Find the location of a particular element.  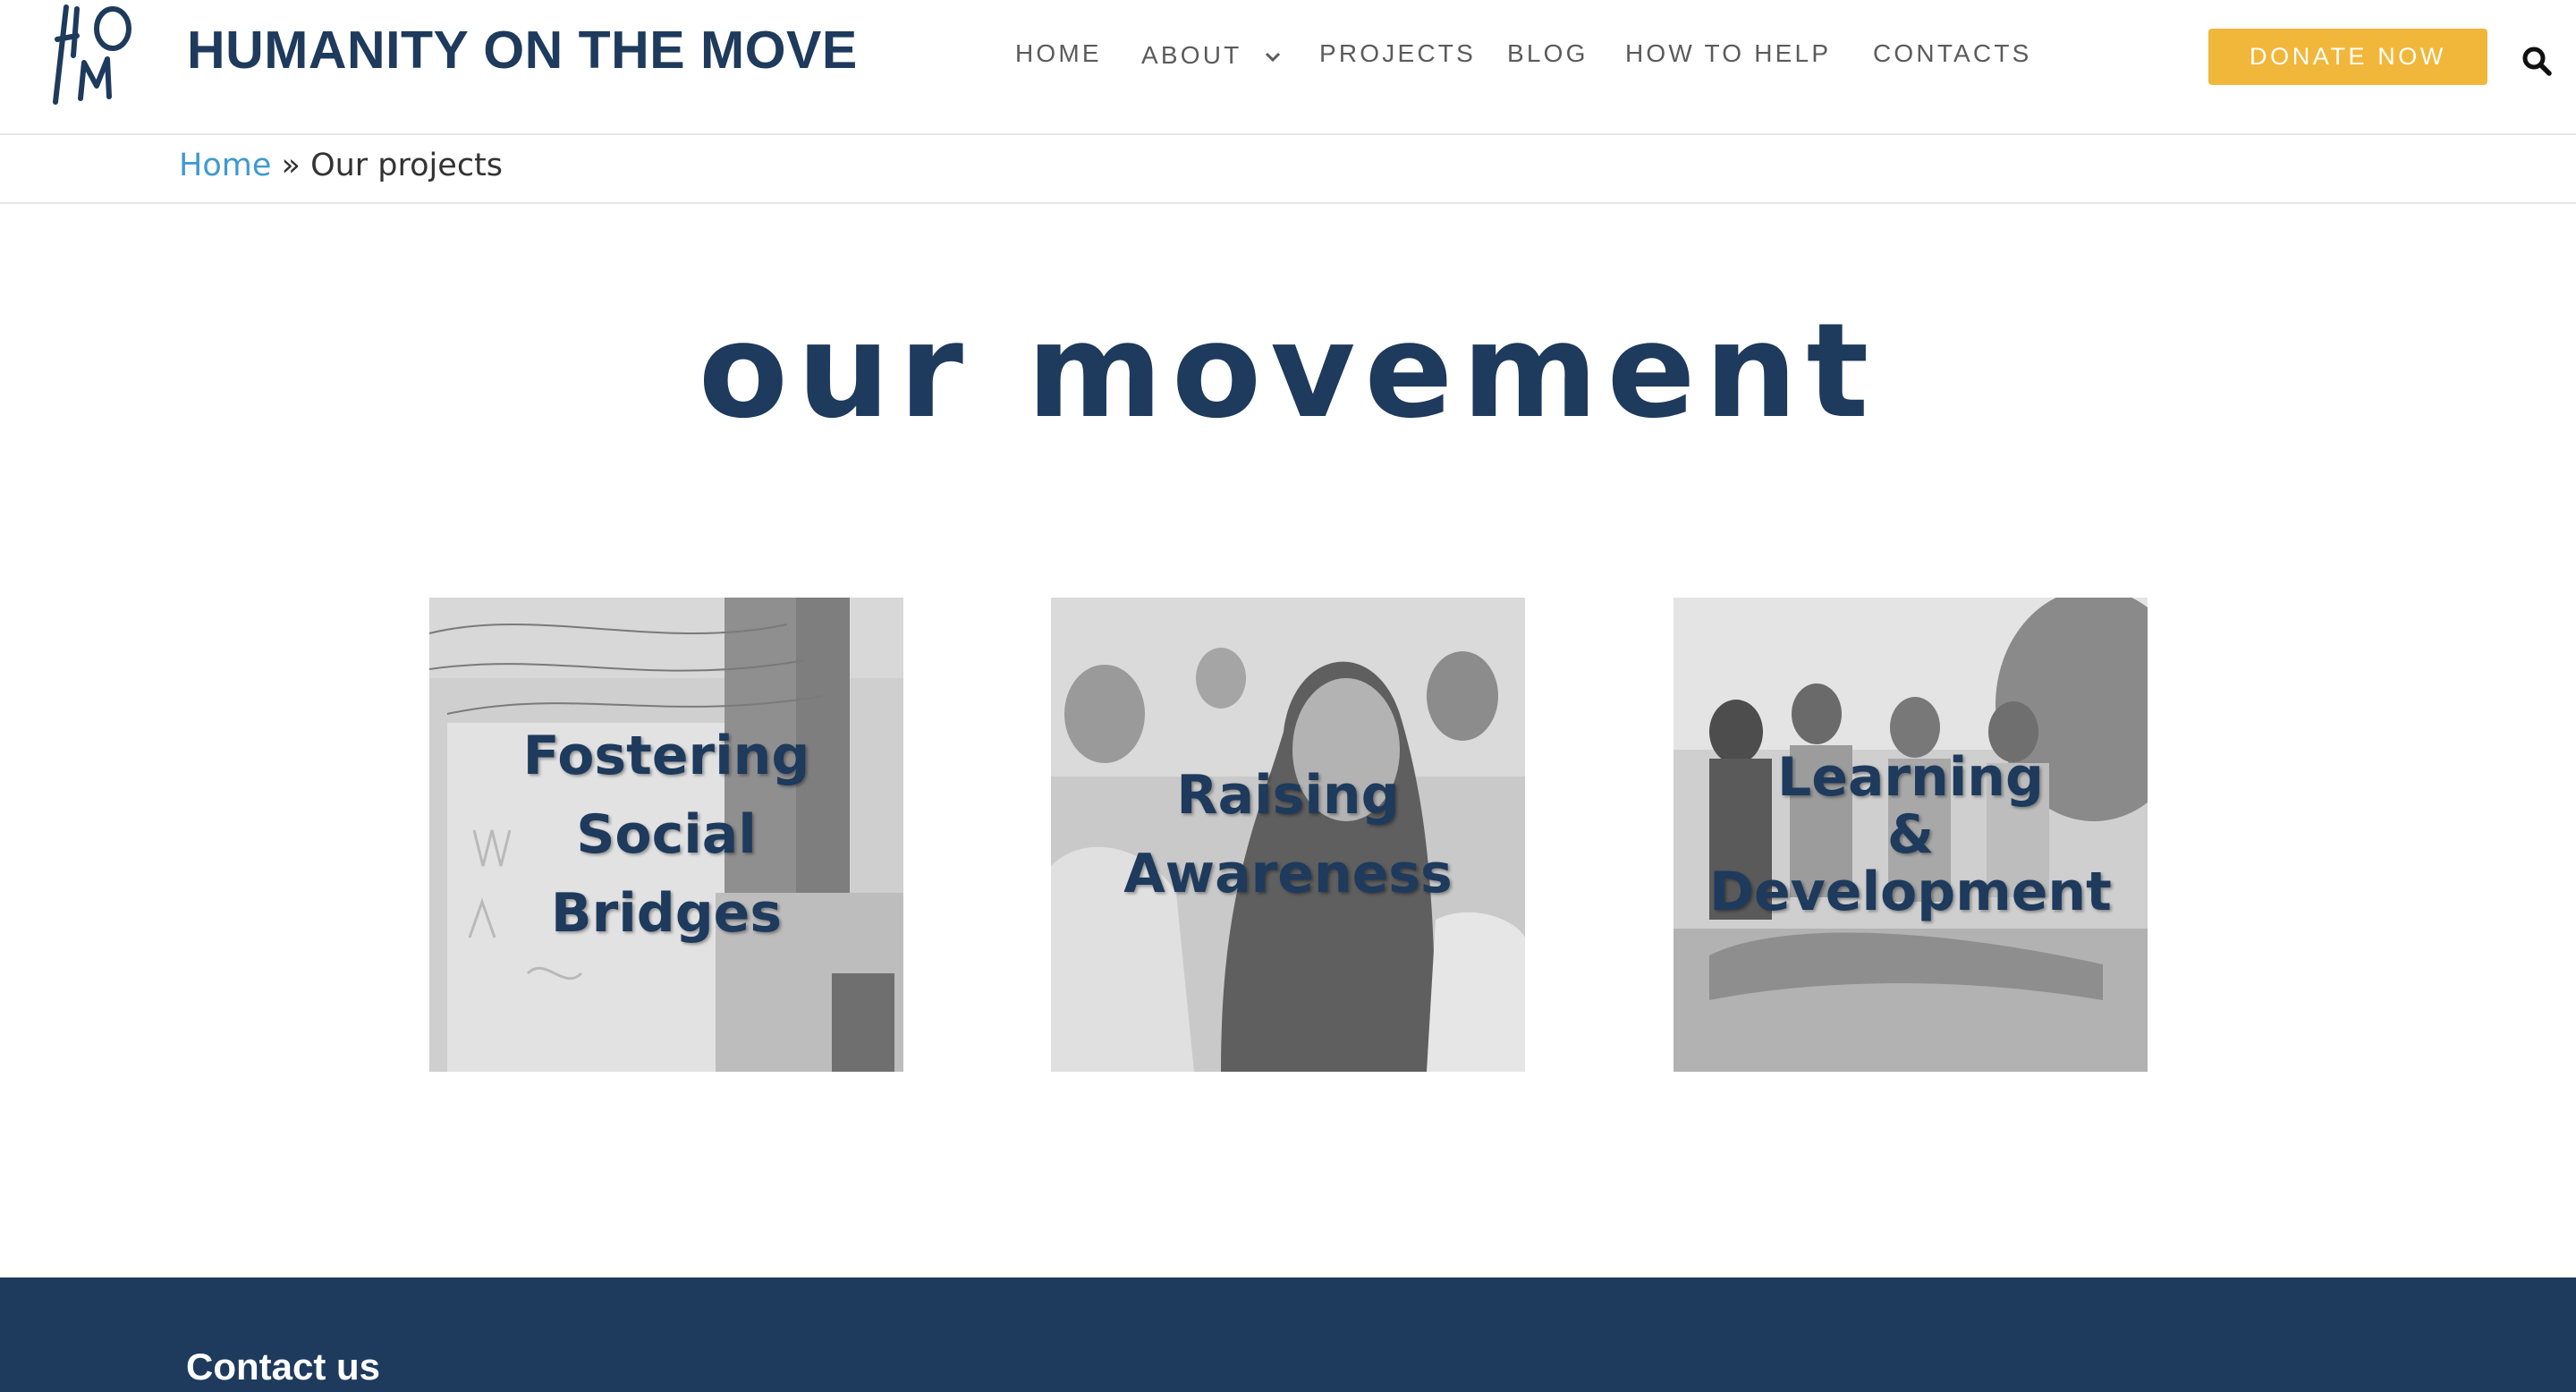

nav-contacts: CONTACTS is located at coordinates (1952, 53).